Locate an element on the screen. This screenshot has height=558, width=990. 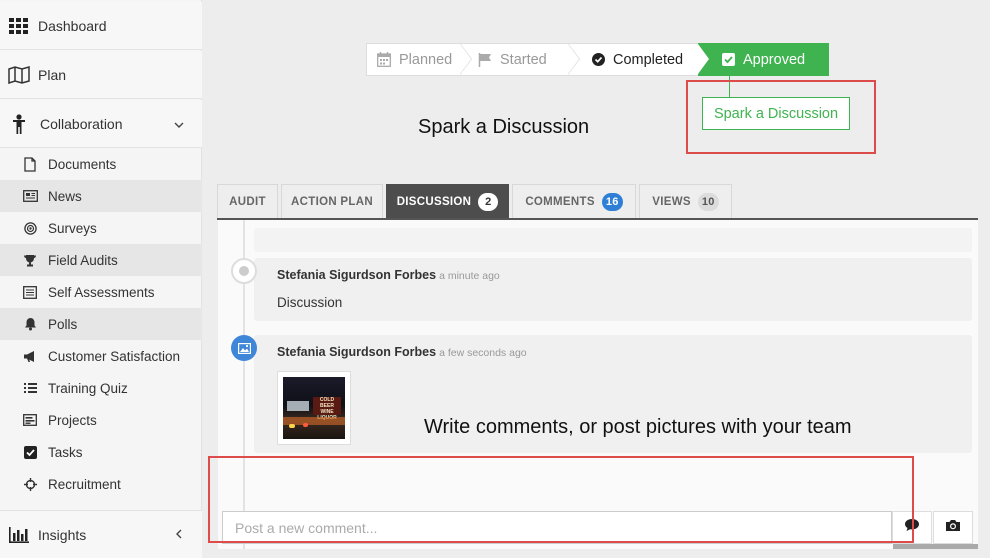
sidebar-item-label: Polls is located at coordinates (63, 324).